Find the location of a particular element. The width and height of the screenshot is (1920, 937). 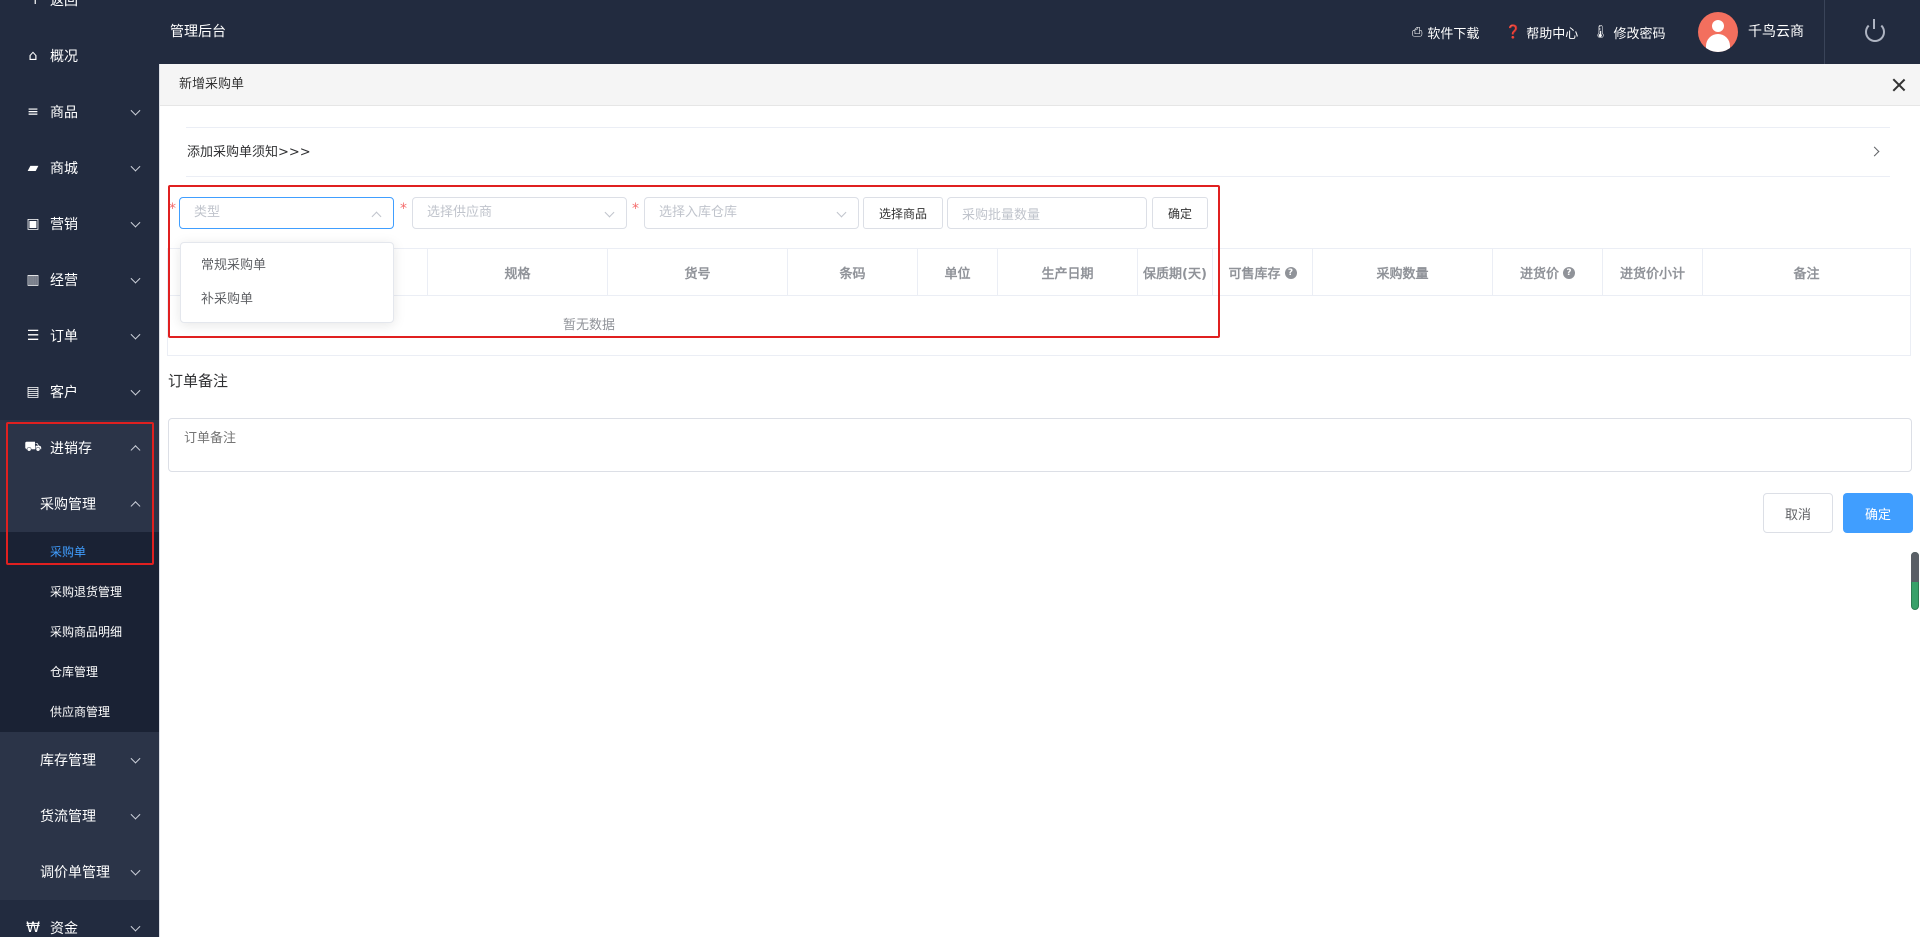

help-icon: ❓ is located at coordinates (1513, 32).